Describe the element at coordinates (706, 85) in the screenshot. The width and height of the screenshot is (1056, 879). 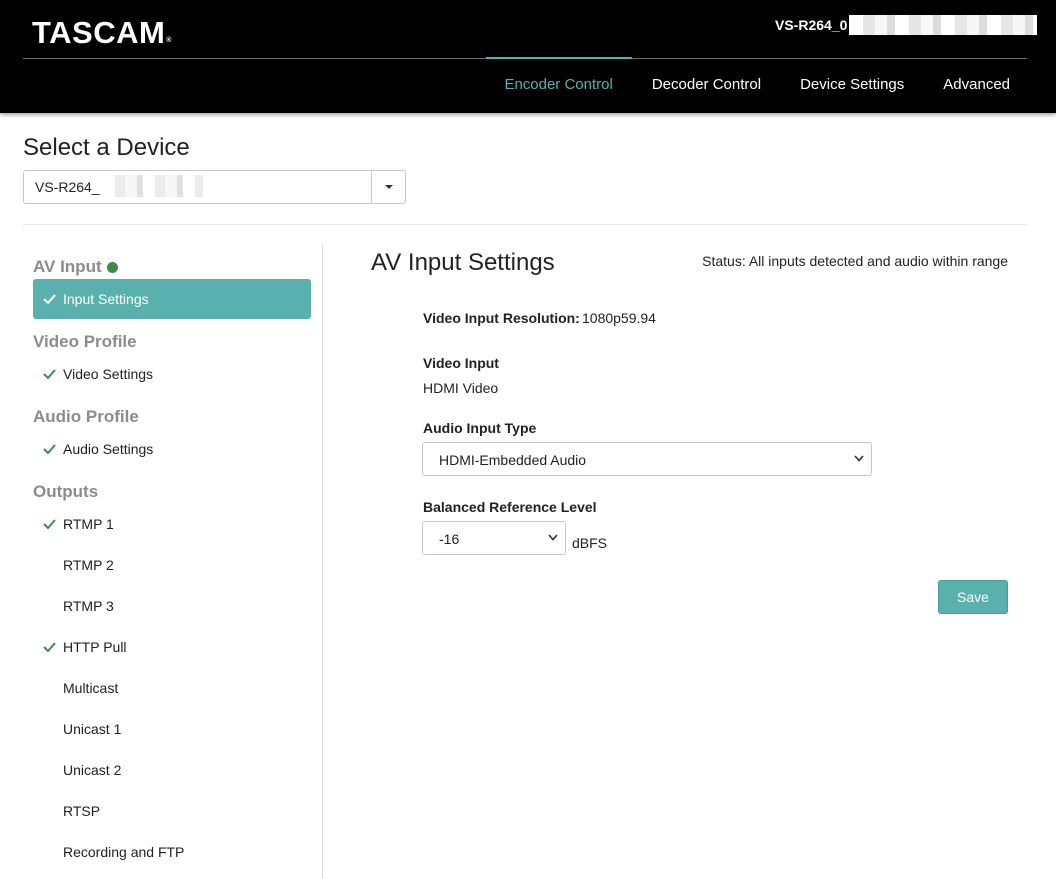
I see `nav-decoder-control: Decoder Control` at that location.